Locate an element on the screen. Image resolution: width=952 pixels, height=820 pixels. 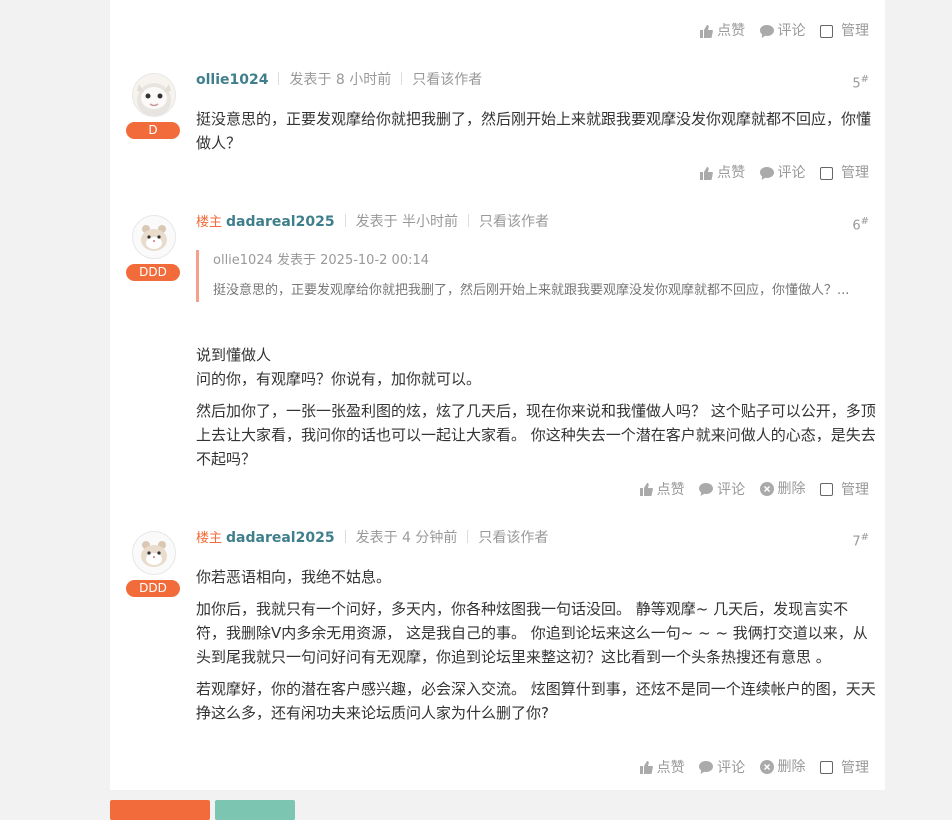
quote-header: ollie1024 发表于 2025-10-2 00:14 is located at coordinates (321, 260).